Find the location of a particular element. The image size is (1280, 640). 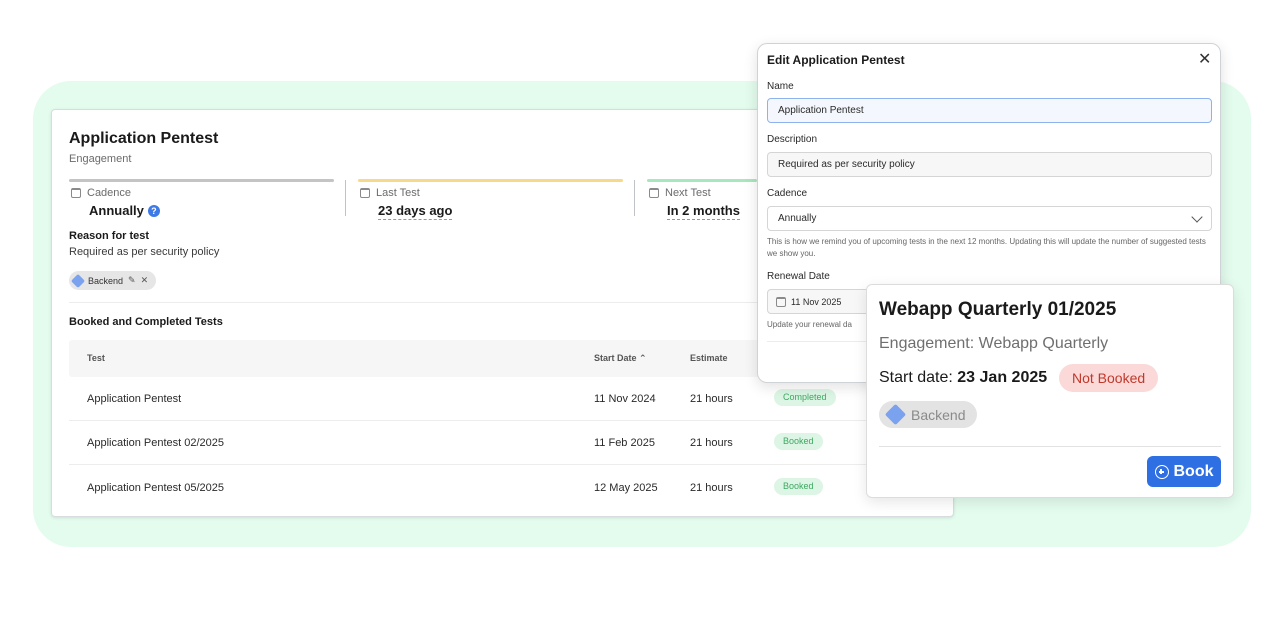

status-badge: Completed is located at coordinates (805, 397).